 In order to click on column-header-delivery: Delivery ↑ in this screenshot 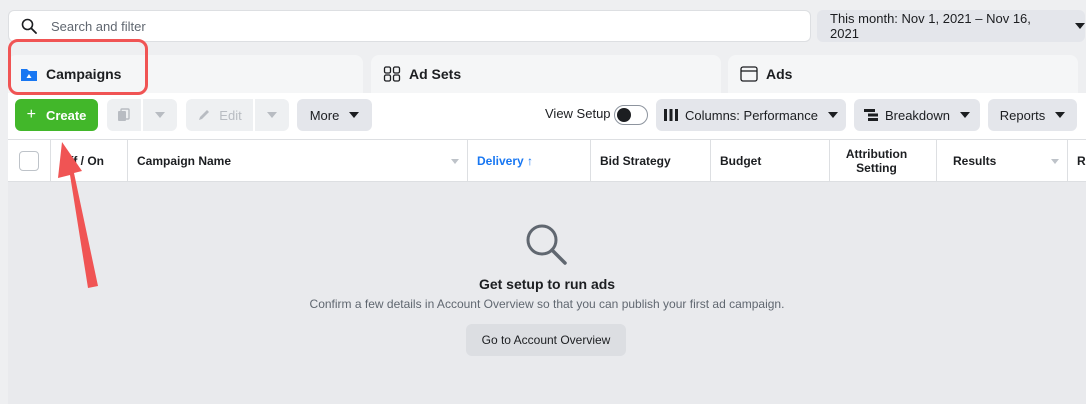, I will do `click(529, 160)`.